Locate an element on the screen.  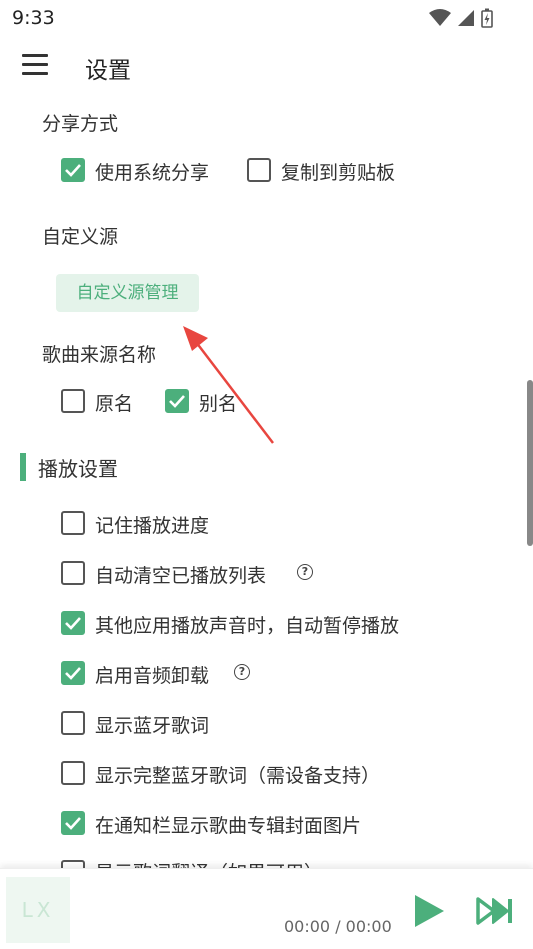
lyrics-translation-checkbox is located at coordinates (73, 864).